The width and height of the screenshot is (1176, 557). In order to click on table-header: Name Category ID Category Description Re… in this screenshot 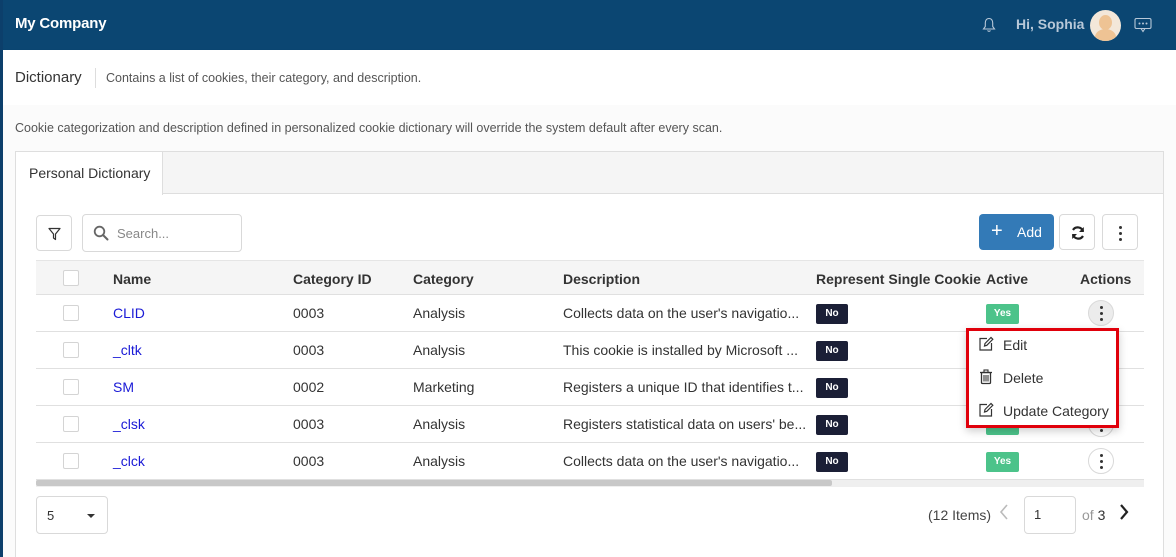, I will do `click(590, 277)`.